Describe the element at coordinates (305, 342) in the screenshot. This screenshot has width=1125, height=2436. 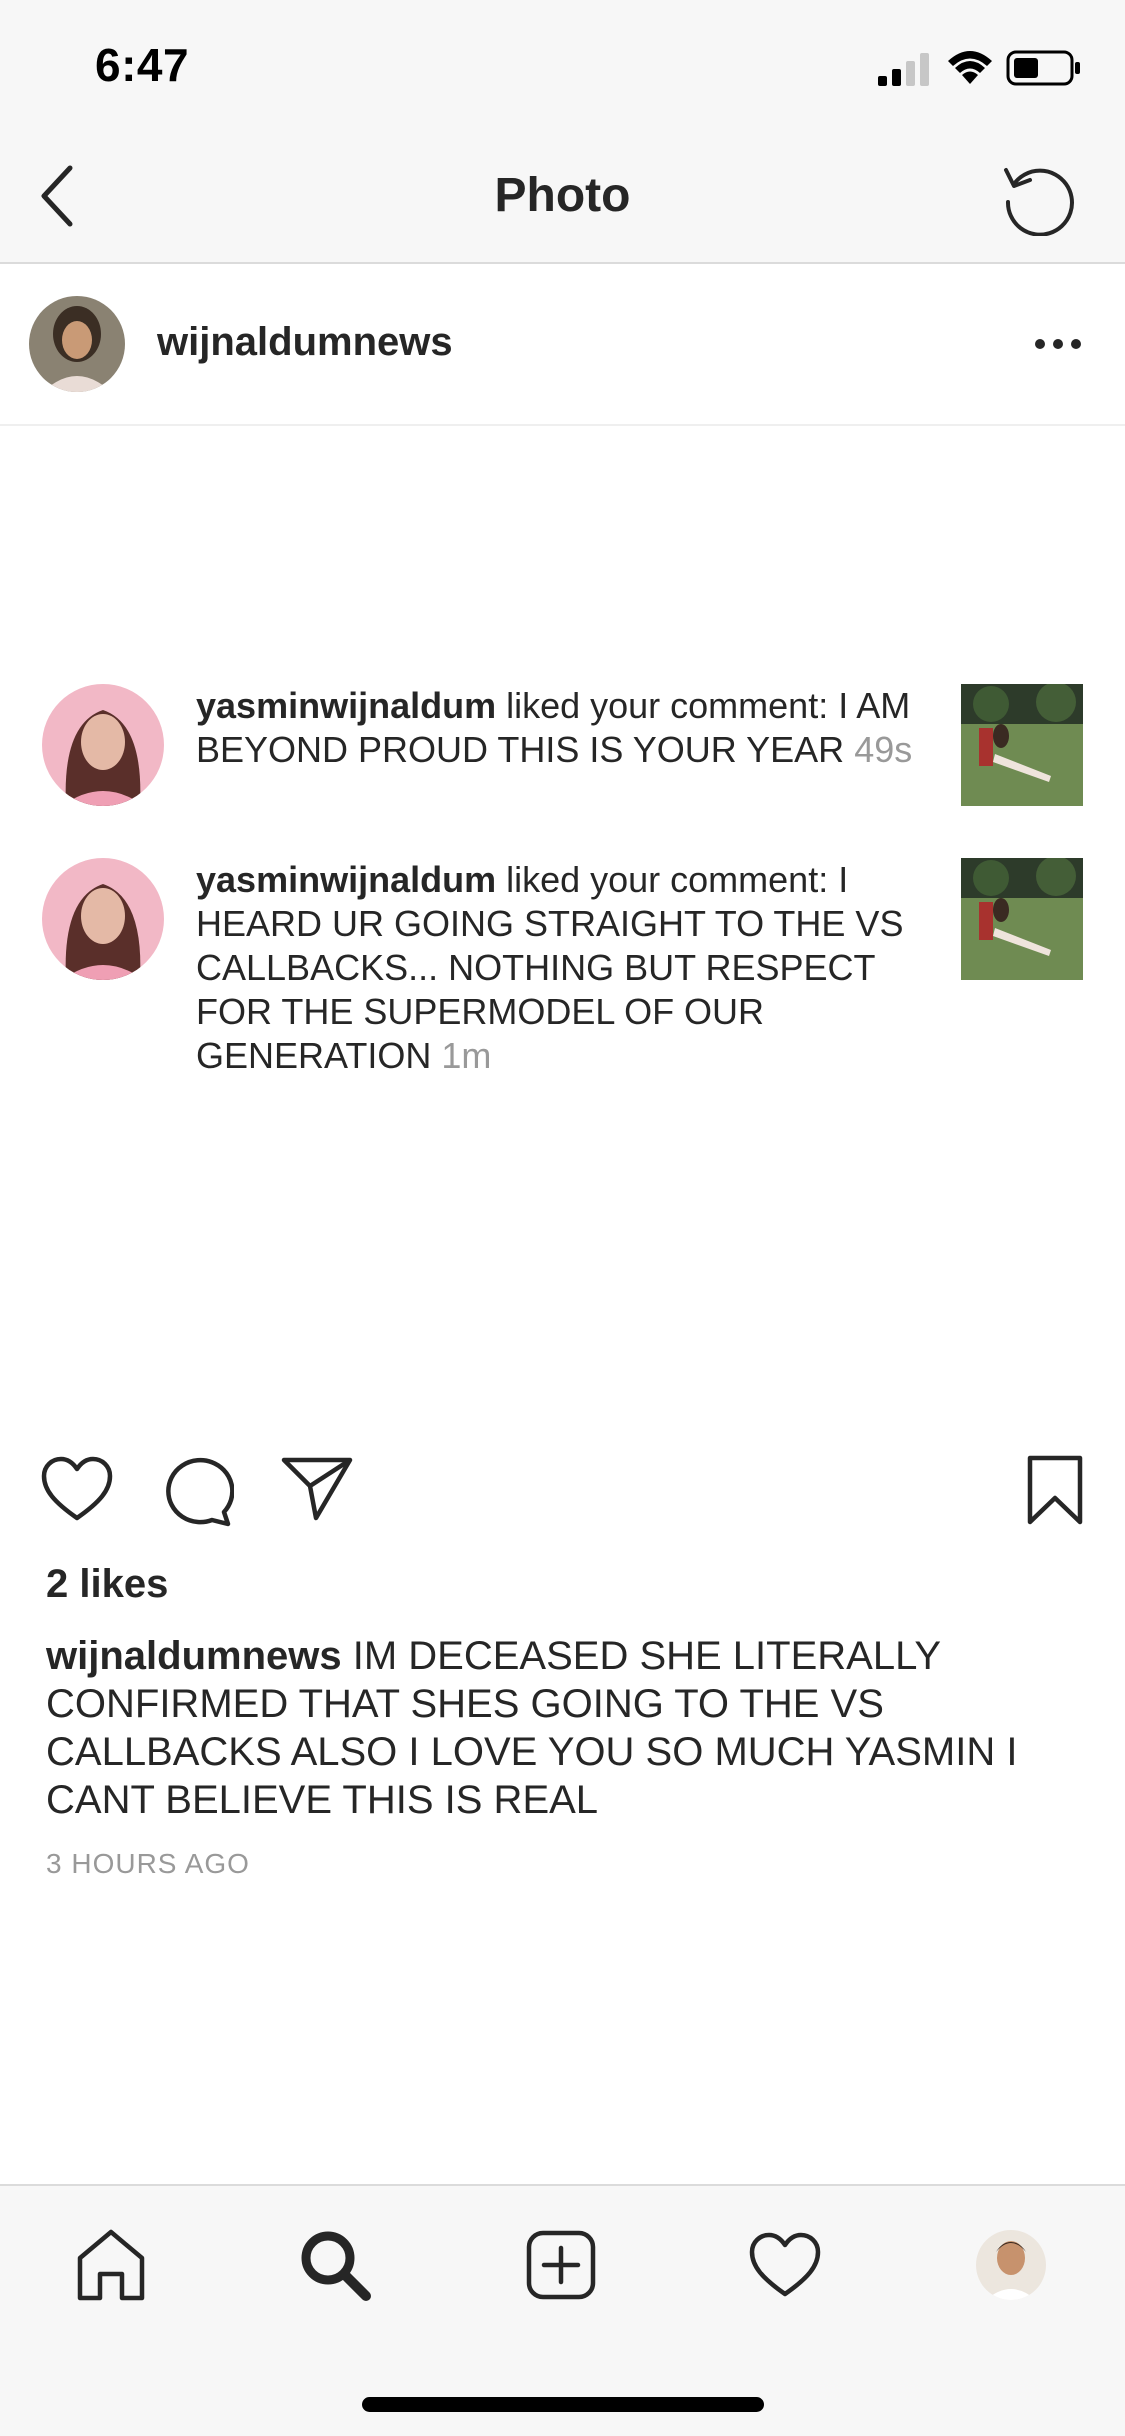
I see `post-username: wijnaldumnews` at that location.